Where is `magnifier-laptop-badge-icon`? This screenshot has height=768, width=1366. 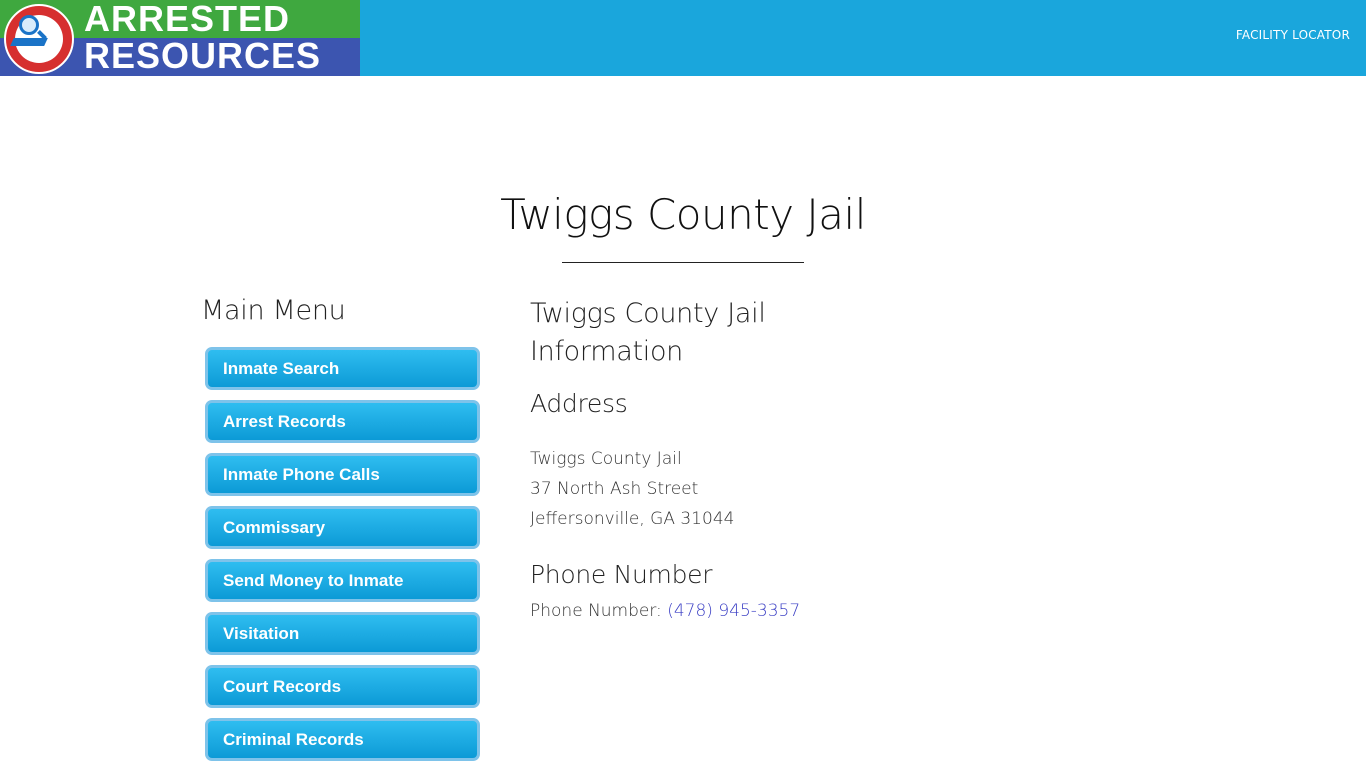
magnifier-laptop-badge-icon is located at coordinates (39, 39).